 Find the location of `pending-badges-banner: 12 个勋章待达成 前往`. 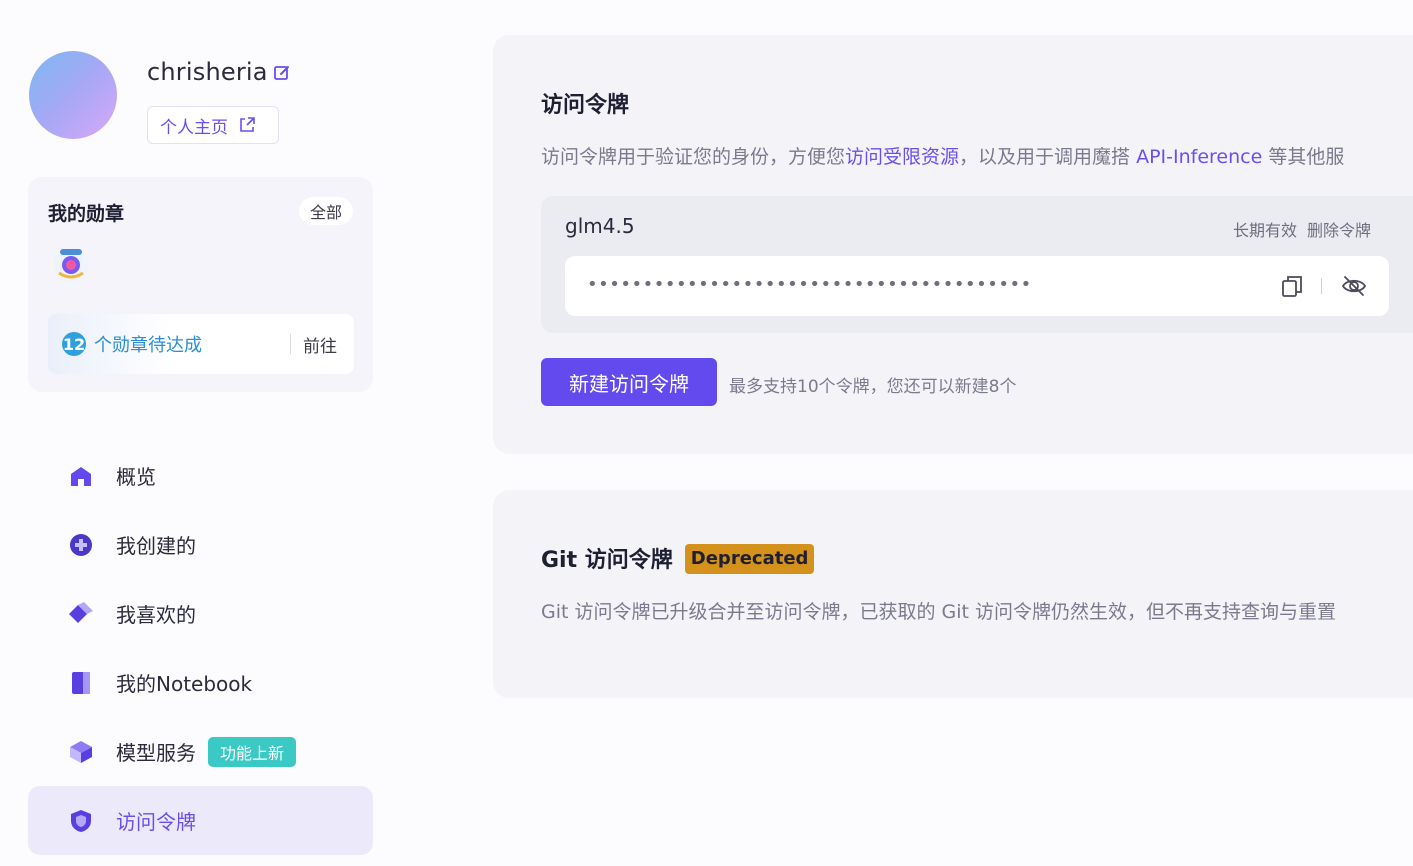

pending-badges-banner: 12 个勋章待达成 前往 is located at coordinates (201, 344).